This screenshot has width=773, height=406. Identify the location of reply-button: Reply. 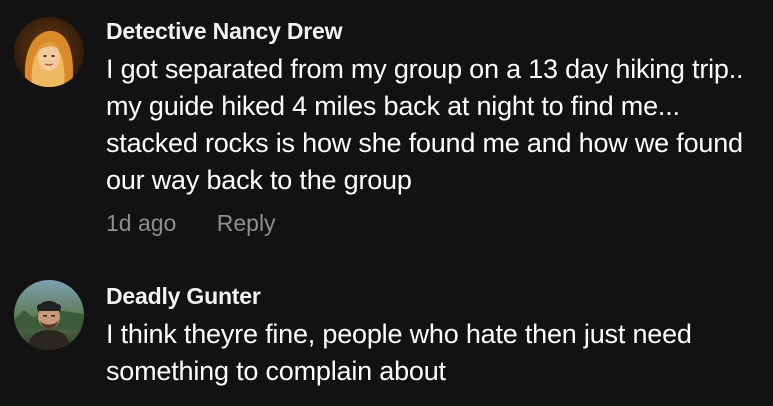
(246, 223).